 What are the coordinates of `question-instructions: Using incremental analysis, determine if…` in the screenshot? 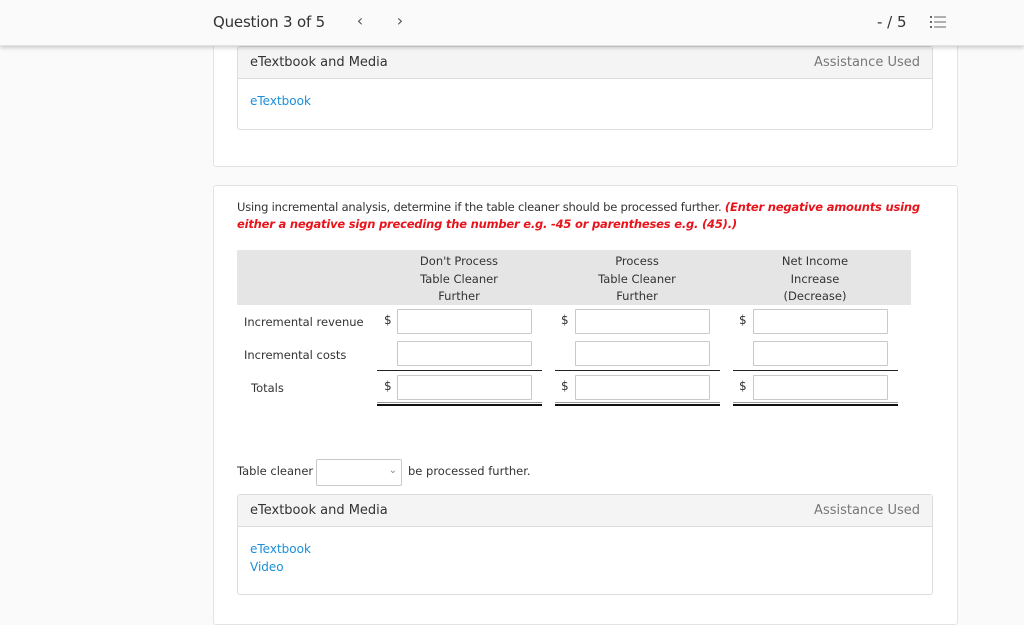 It's located at (582, 216).